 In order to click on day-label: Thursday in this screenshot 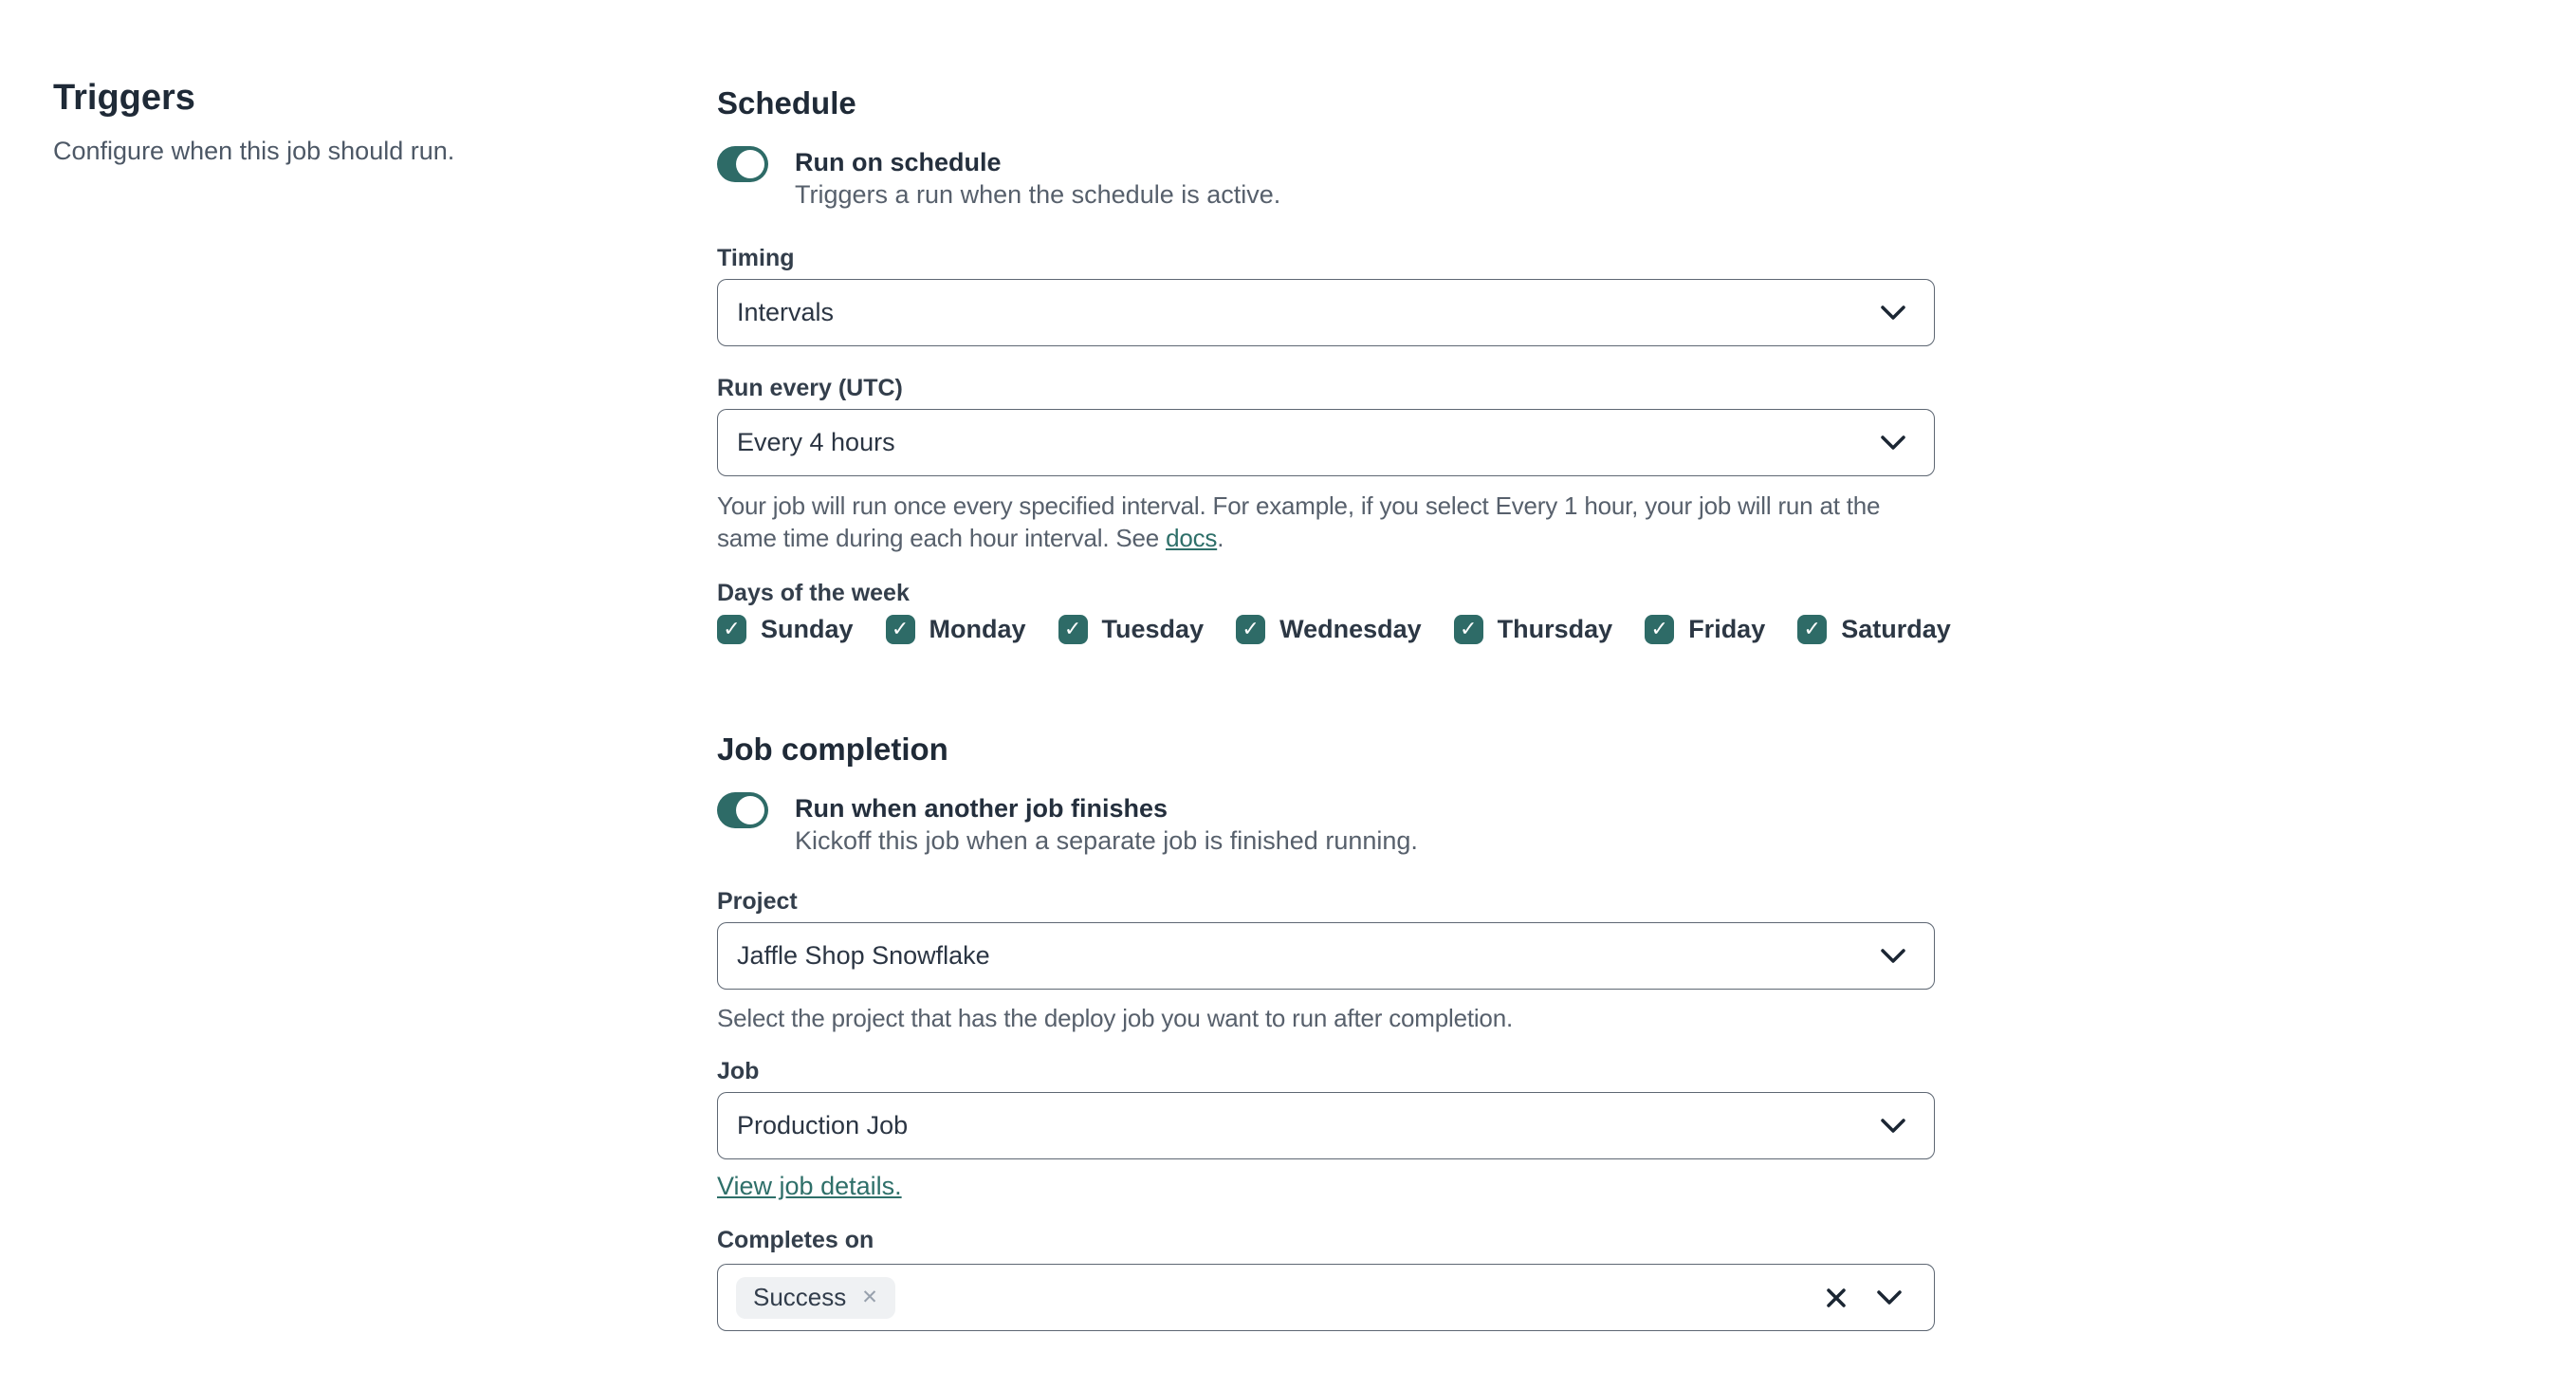, I will do `click(1555, 628)`.